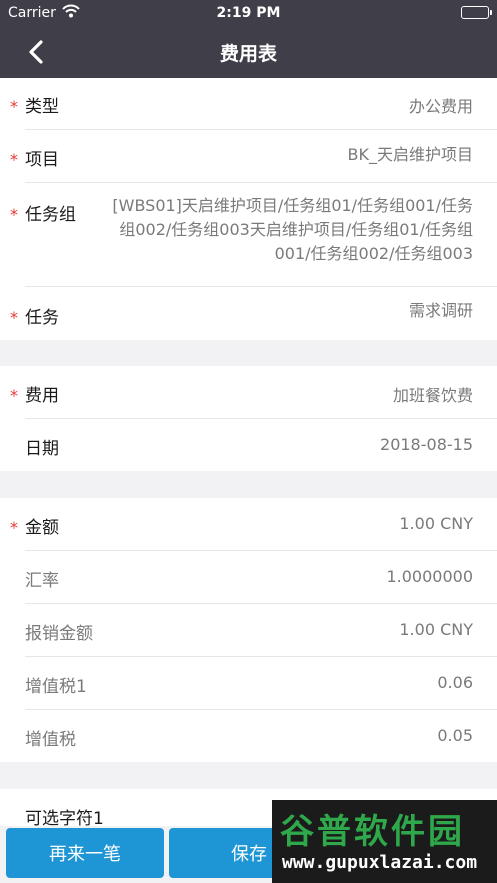  Describe the element at coordinates (455, 682) in the screenshot. I see `field-value: 0.06` at that location.